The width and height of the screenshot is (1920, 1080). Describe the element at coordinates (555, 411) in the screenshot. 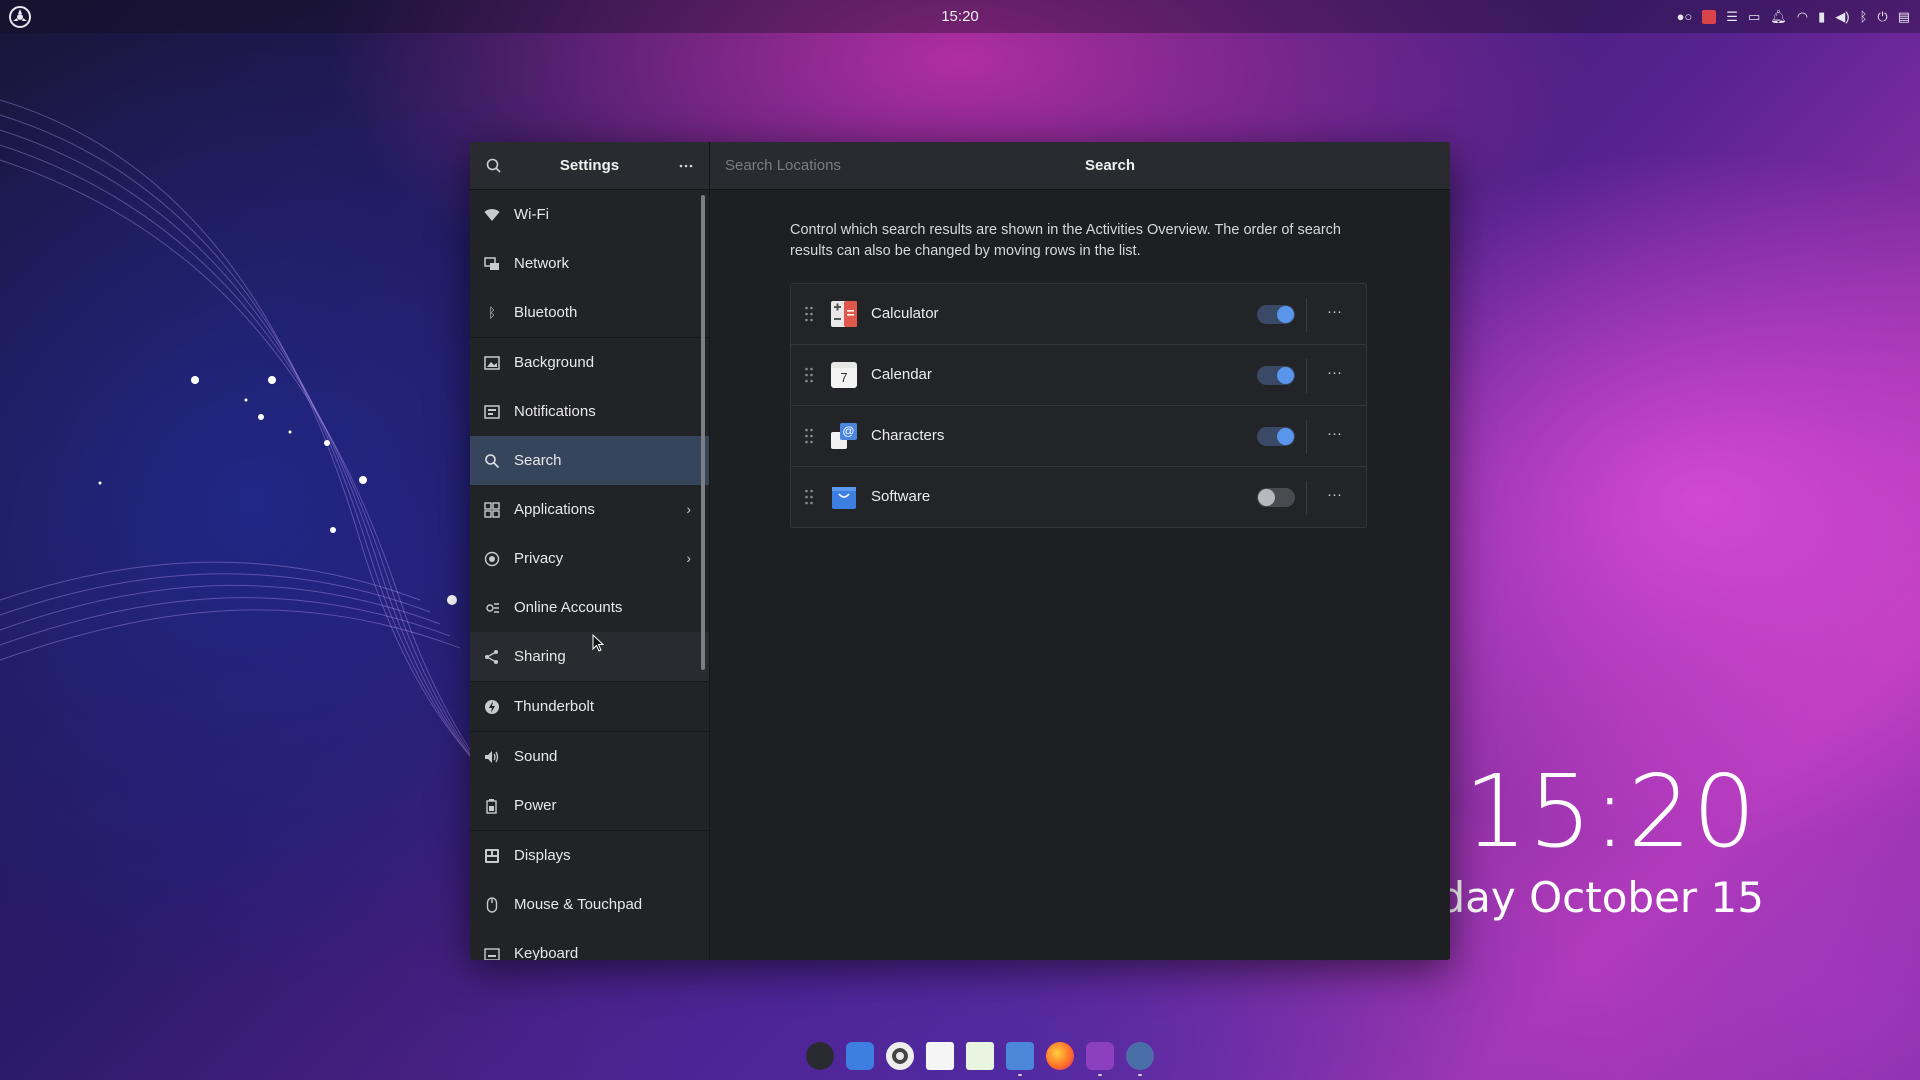

I see `sidebar-item-label: Notifications` at that location.